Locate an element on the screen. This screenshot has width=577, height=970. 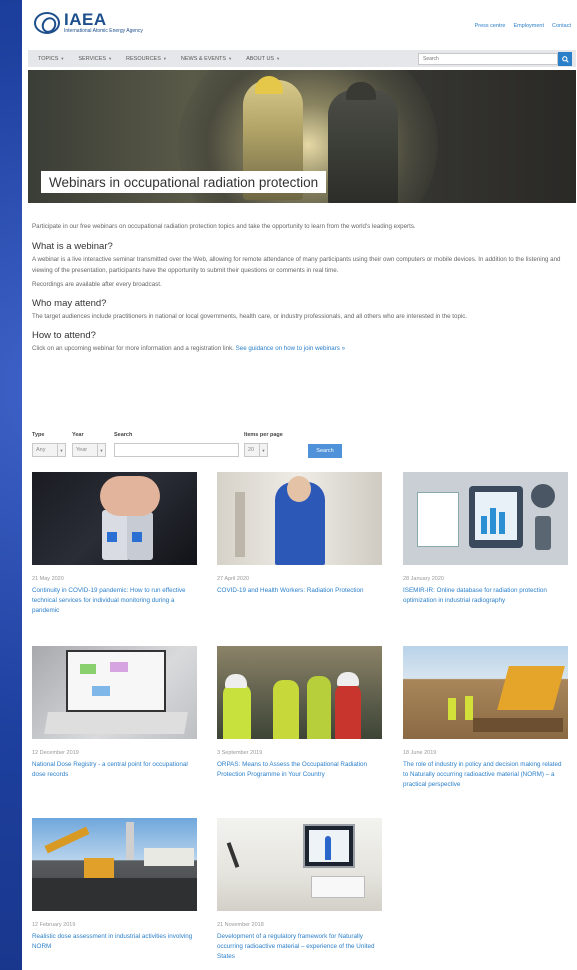
nav-topics: TOPICS ▼ is located at coordinates (51, 59).